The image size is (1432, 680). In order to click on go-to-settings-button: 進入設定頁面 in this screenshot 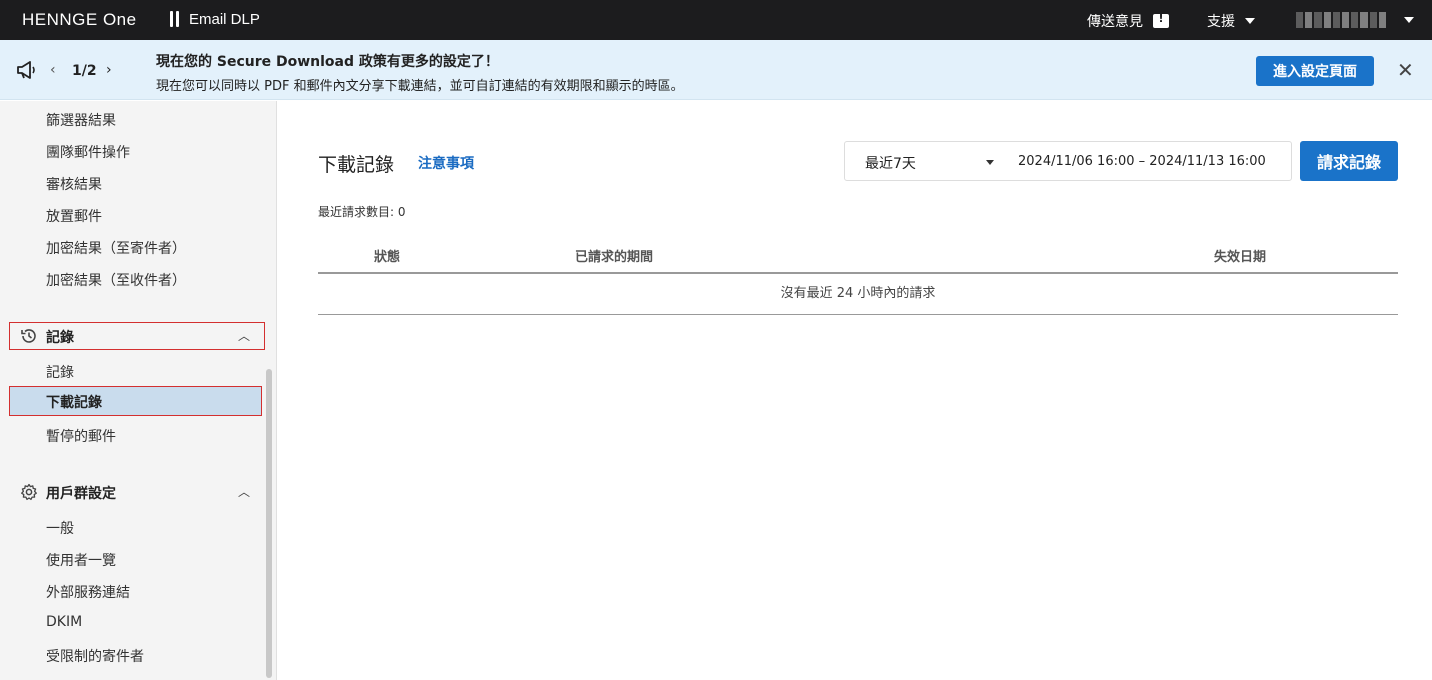, I will do `click(1315, 71)`.